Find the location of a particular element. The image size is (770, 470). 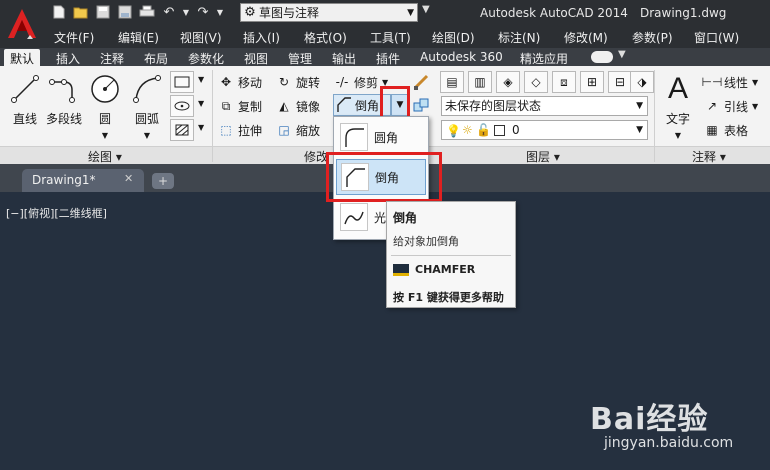

circle-label: 圆 is located at coordinates (104, 119).